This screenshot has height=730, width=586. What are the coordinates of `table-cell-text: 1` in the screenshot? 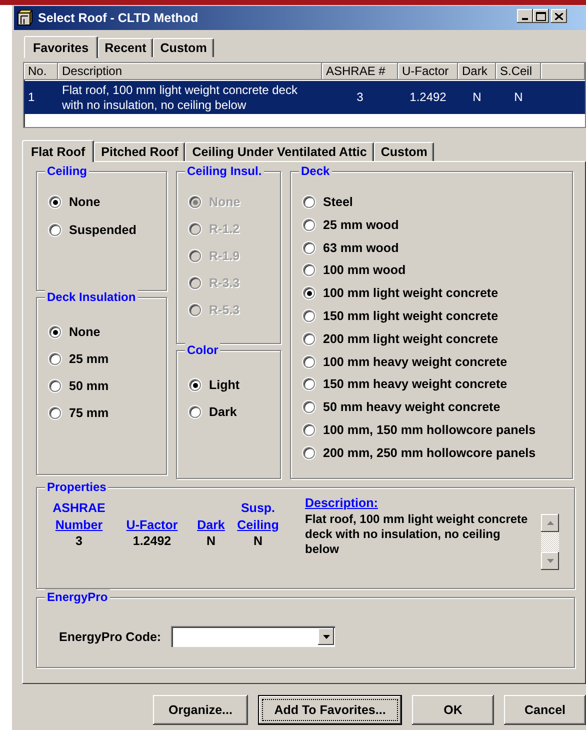 It's located at (31, 97).